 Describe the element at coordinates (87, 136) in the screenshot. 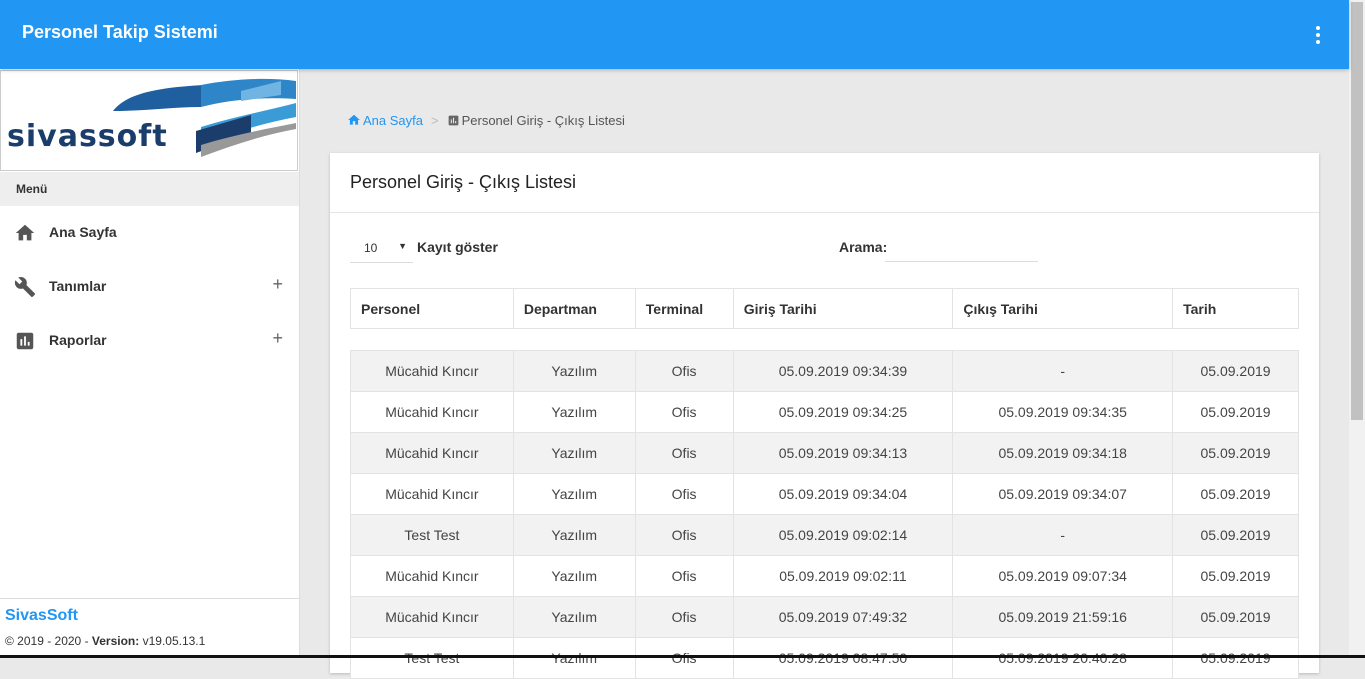

I see `logo-text: sivassoft` at that location.